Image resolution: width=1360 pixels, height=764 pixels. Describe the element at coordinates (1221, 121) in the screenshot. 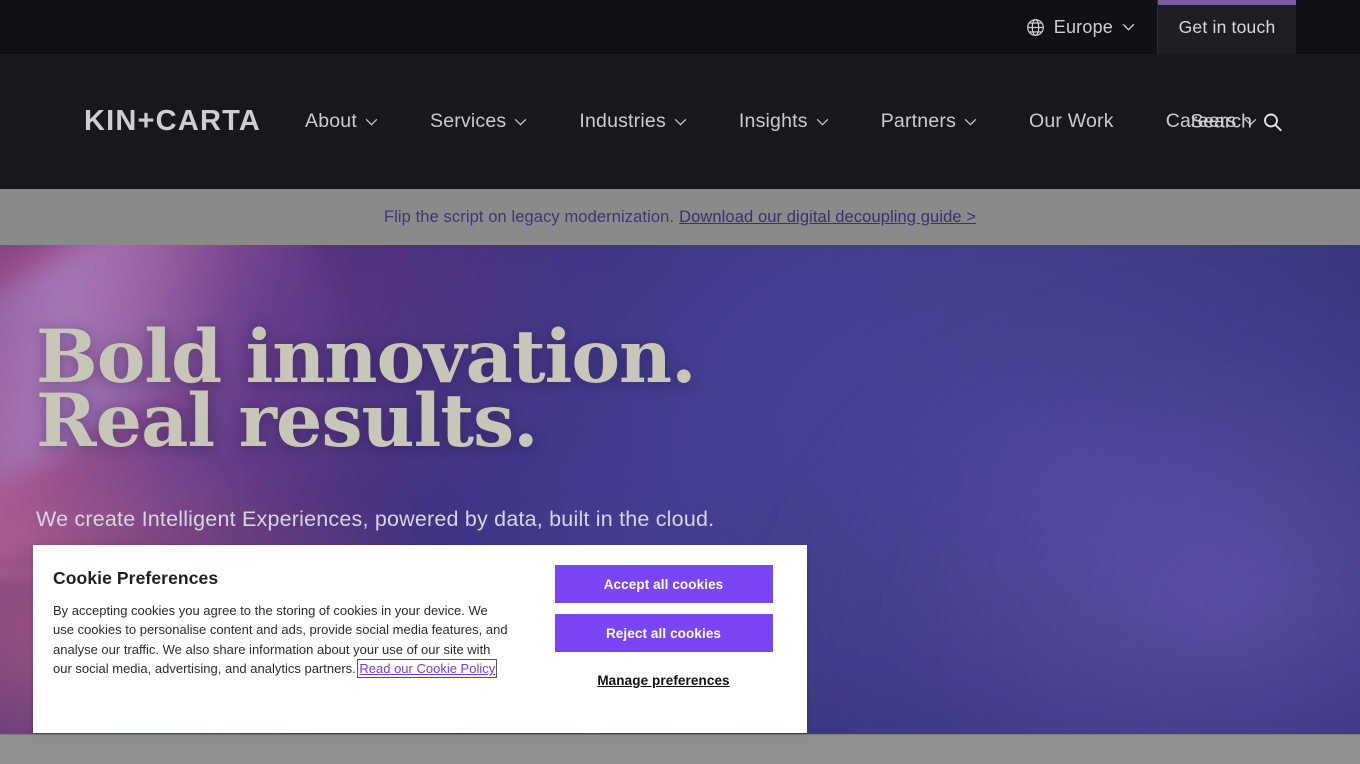

I see `search-label: Search` at that location.